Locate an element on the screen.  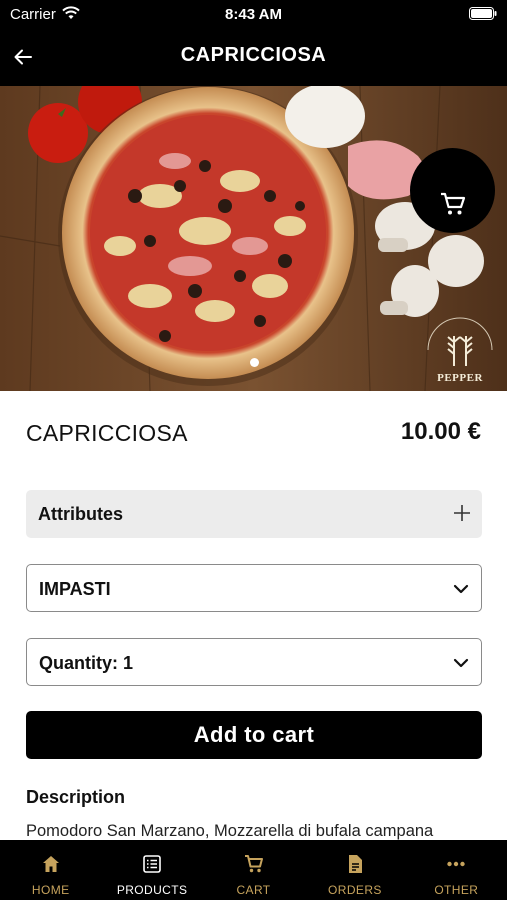
list-icon is located at coordinates (152, 864).